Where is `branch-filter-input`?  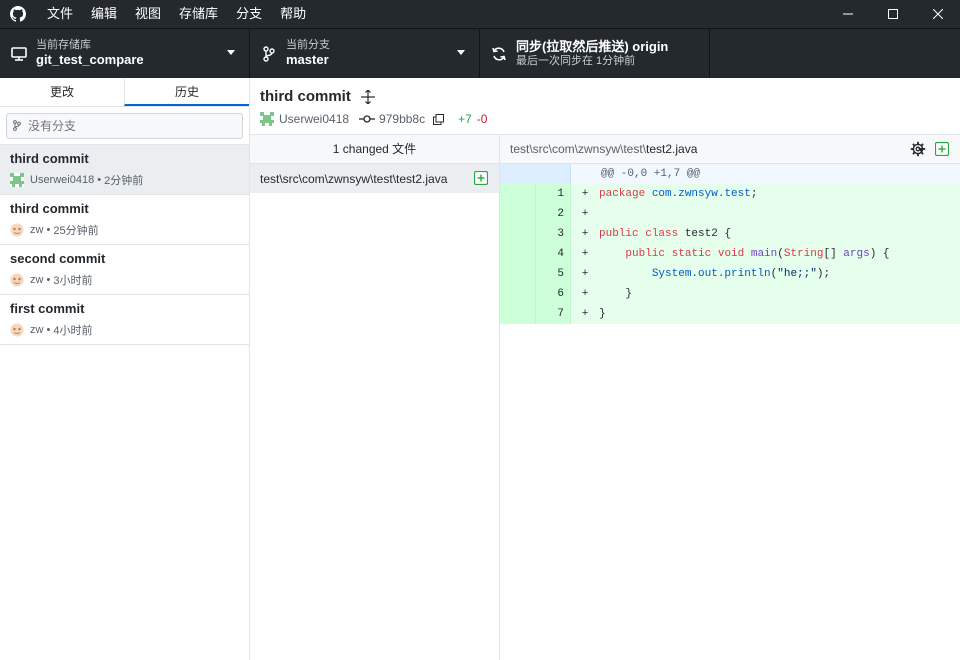
branch-filter-input is located at coordinates (128, 126).